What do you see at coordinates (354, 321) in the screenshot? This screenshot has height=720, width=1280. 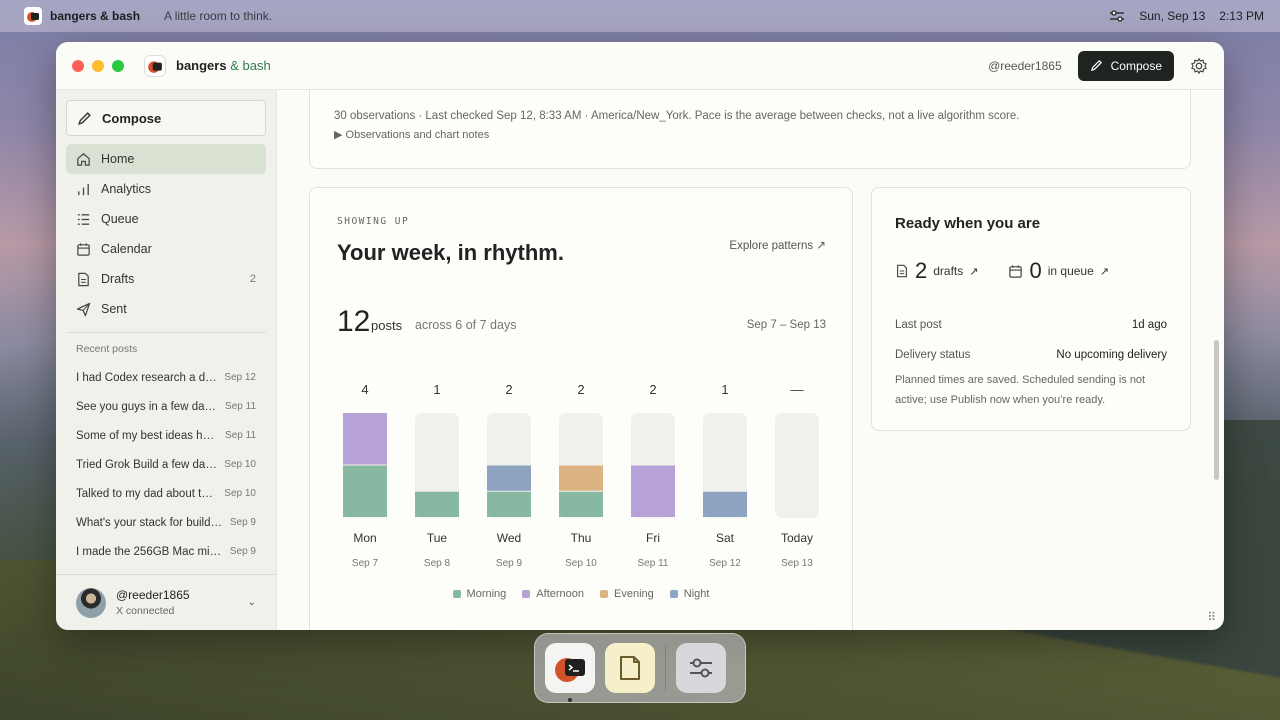 I see `weekly-post-total: 12` at bounding box center [354, 321].